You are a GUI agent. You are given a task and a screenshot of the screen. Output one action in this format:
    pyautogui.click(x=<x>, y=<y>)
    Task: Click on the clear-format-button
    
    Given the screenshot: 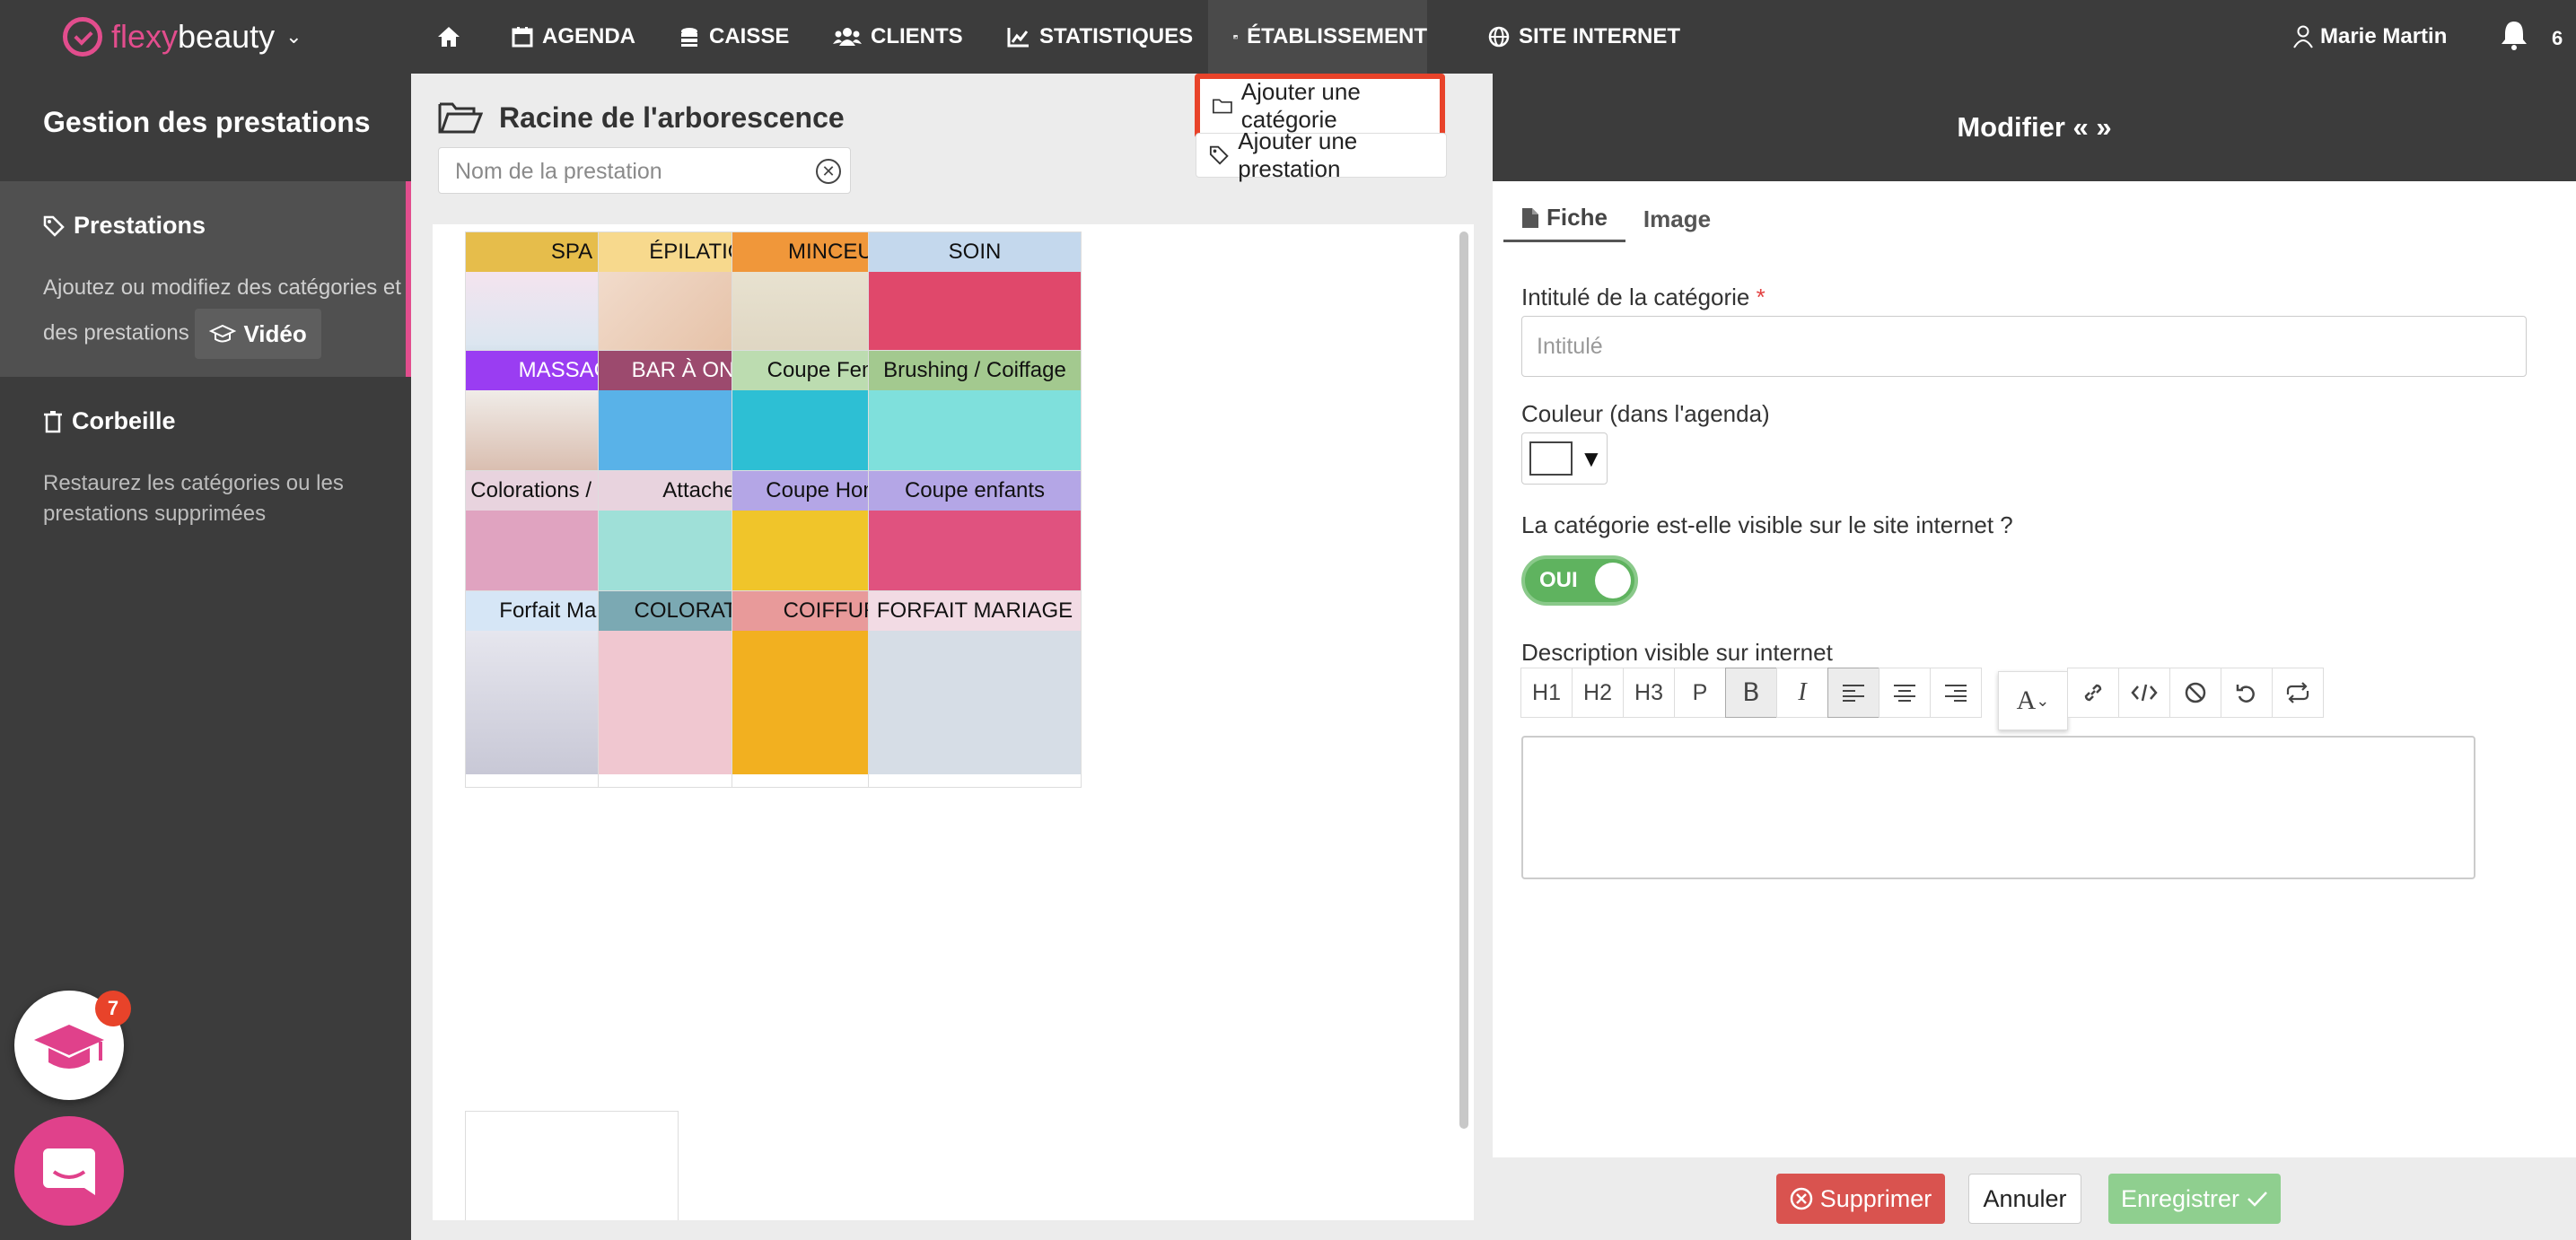 What is the action you would take?
    pyautogui.click(x=2195, y=693)
    